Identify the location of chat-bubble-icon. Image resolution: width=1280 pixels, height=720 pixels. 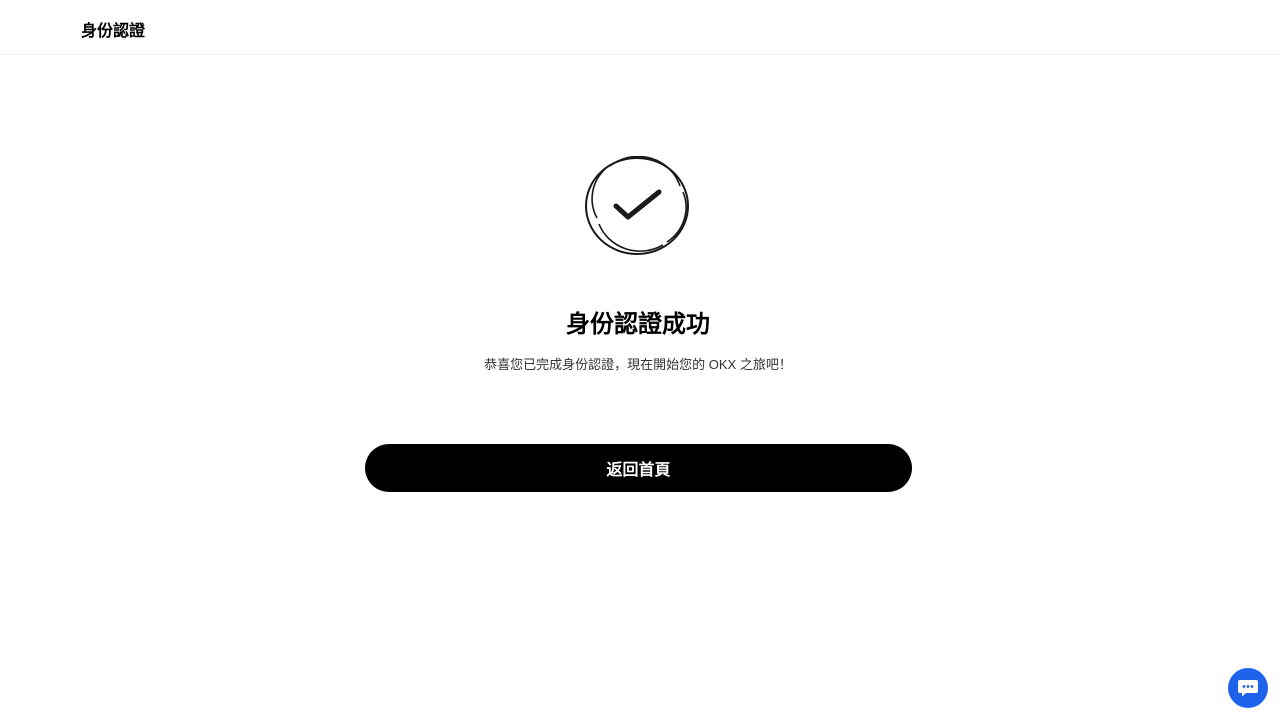
(1248, 688).